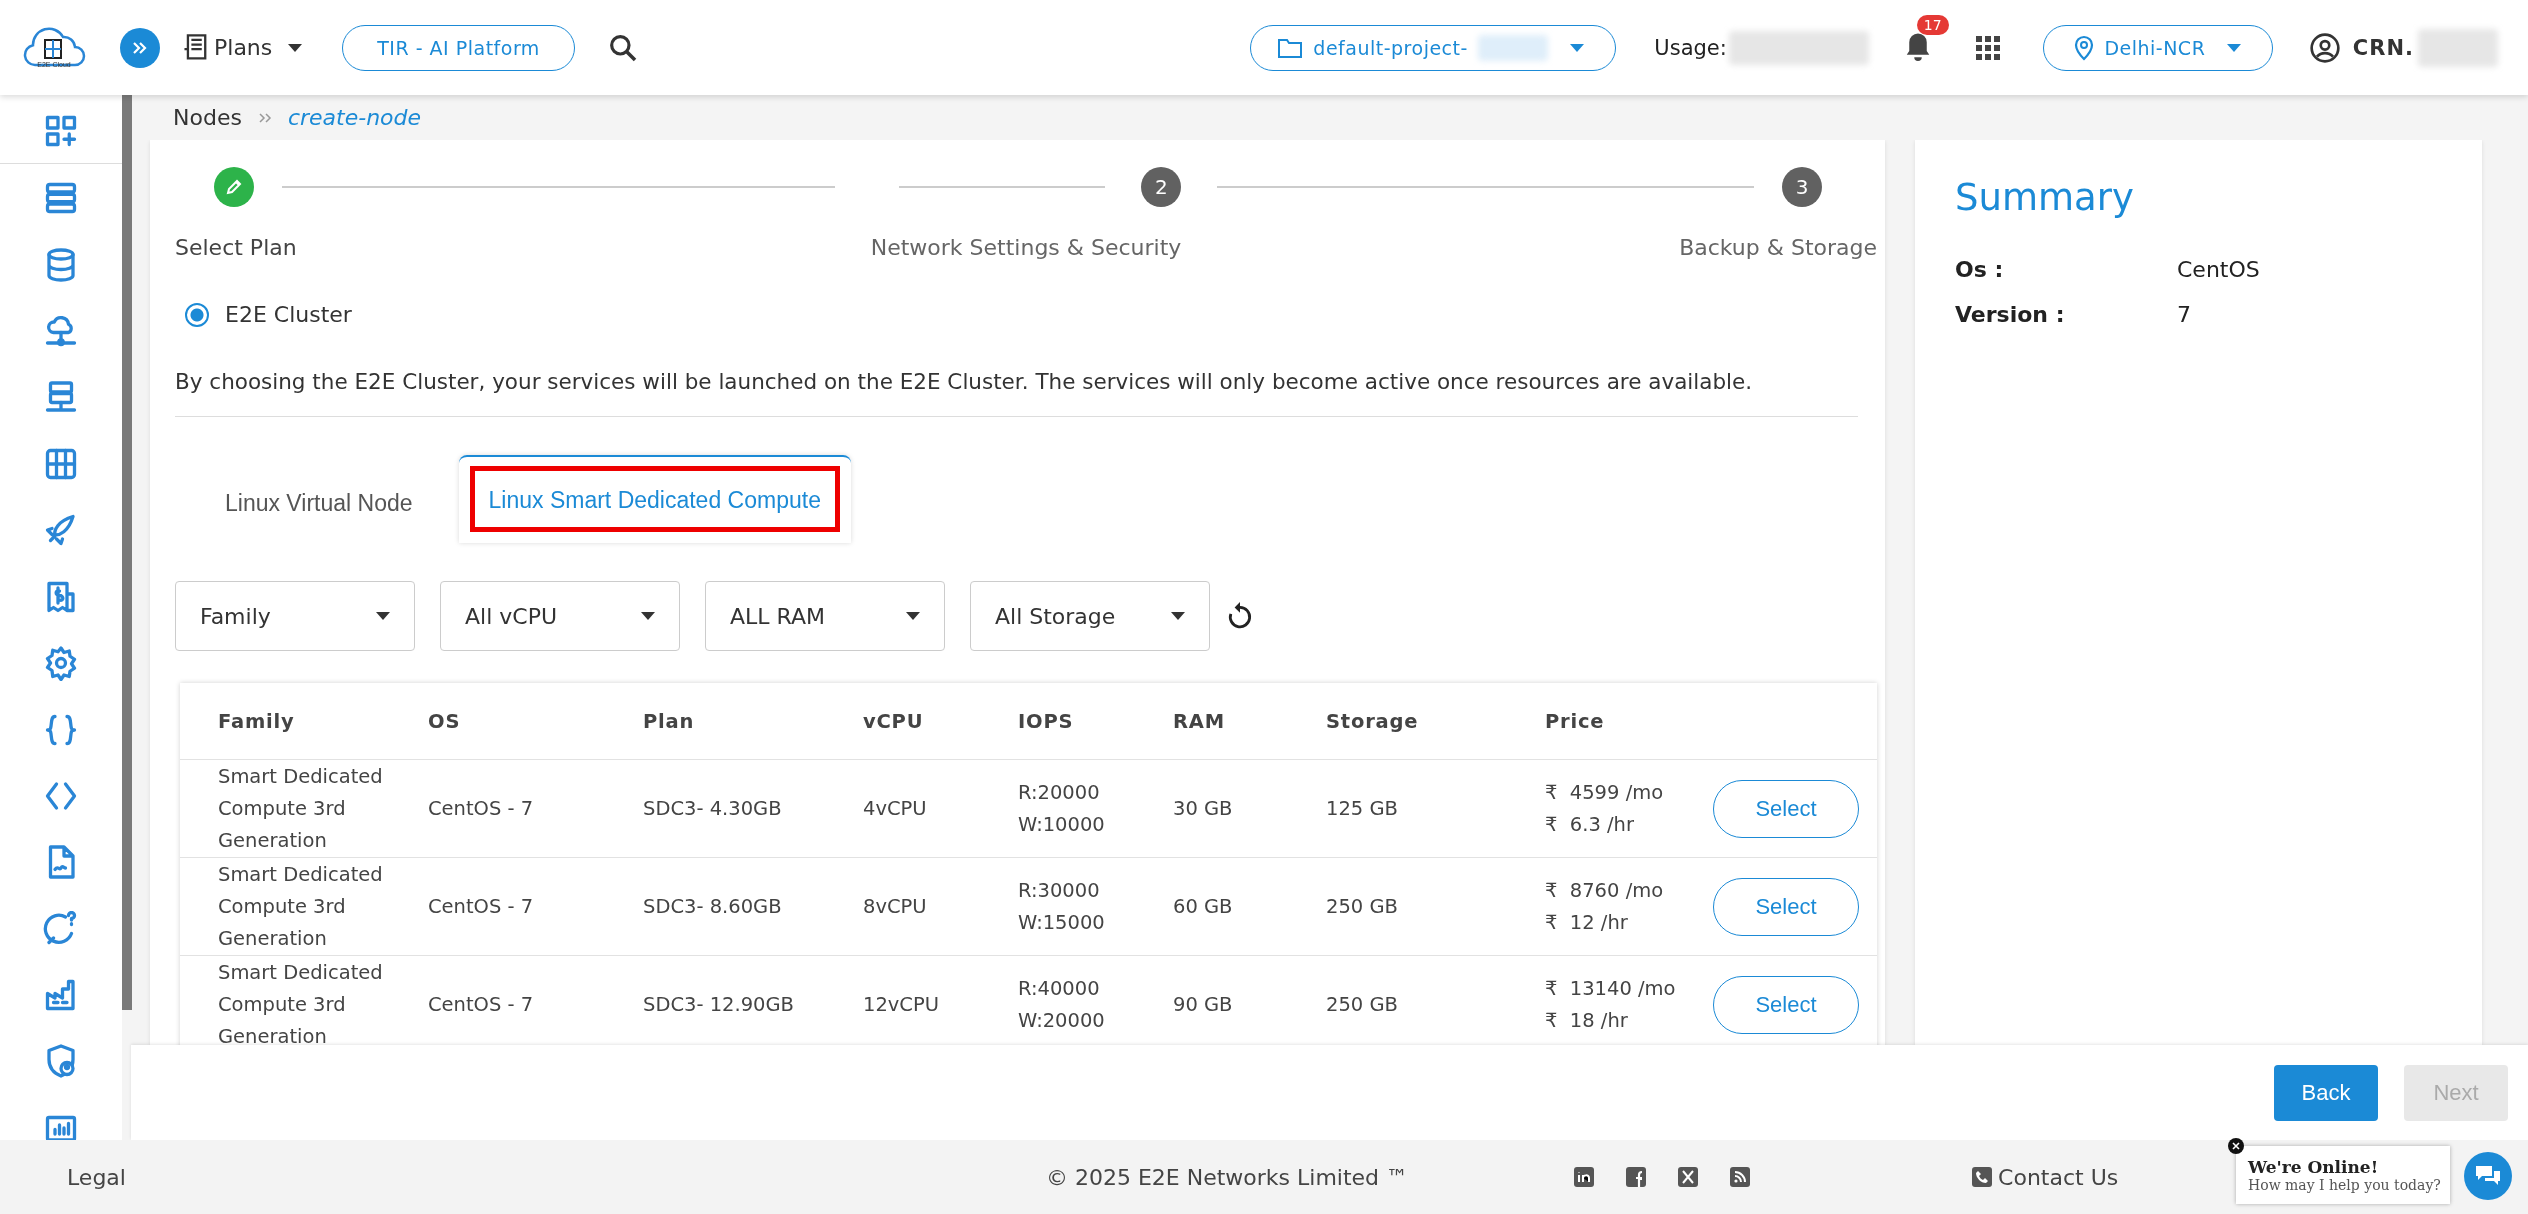 The width and height of the screenshot is (2528, 1214). Describe the element at coordinates (1290, 47) in the screenshot. I see `folder-icon` at that location.